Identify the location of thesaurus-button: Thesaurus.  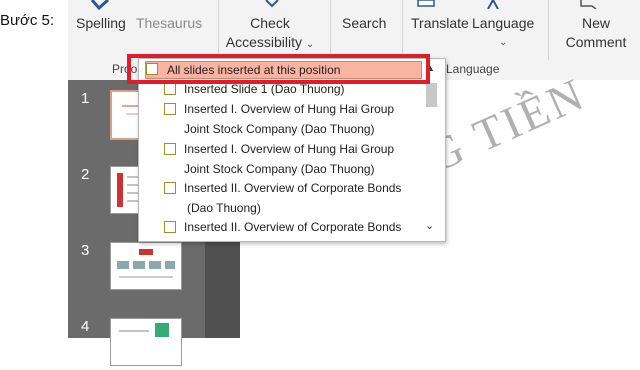
(169, 23).